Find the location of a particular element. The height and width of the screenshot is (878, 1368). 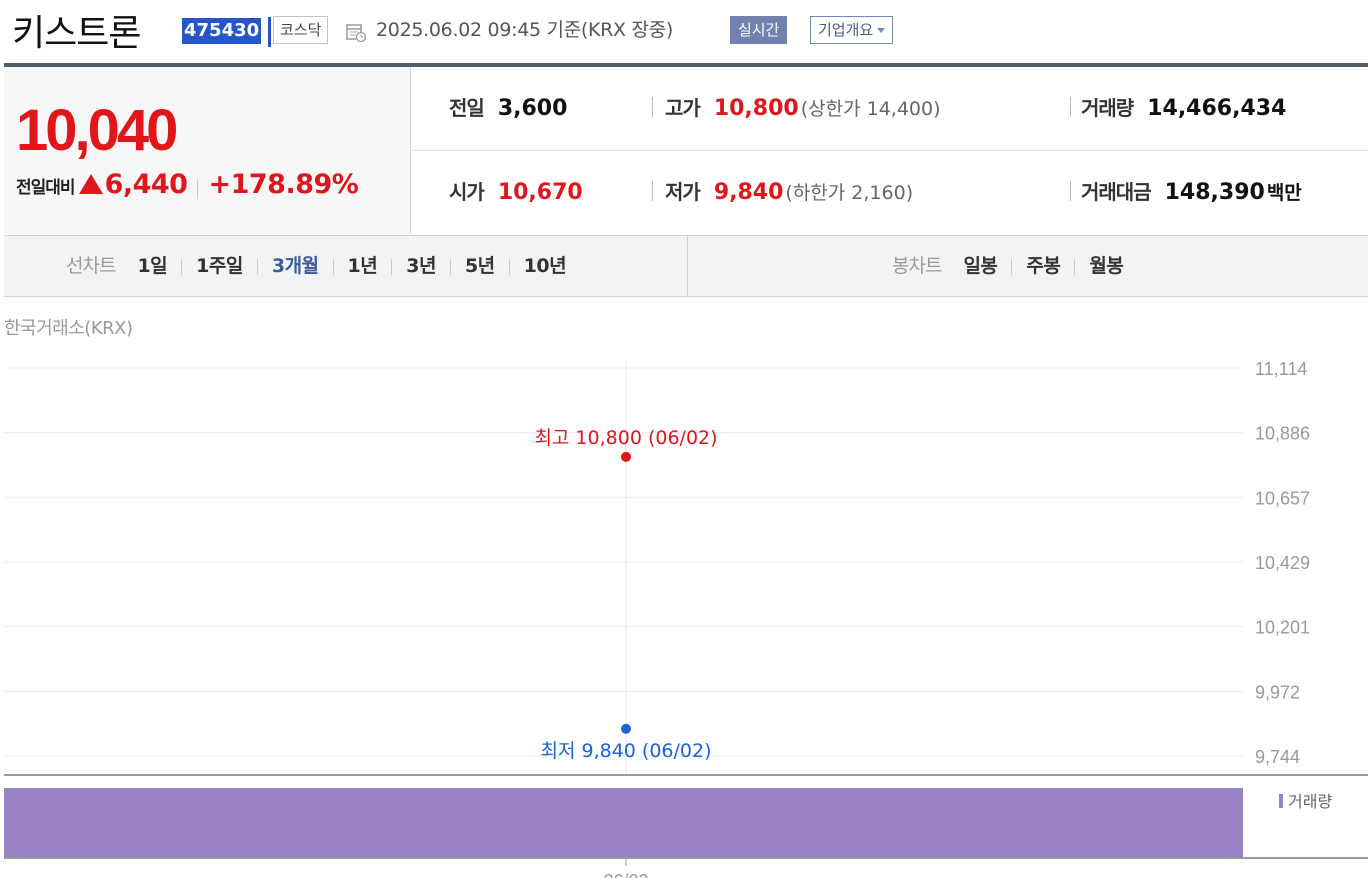

text-cursor is located at coordinates (269, 32).